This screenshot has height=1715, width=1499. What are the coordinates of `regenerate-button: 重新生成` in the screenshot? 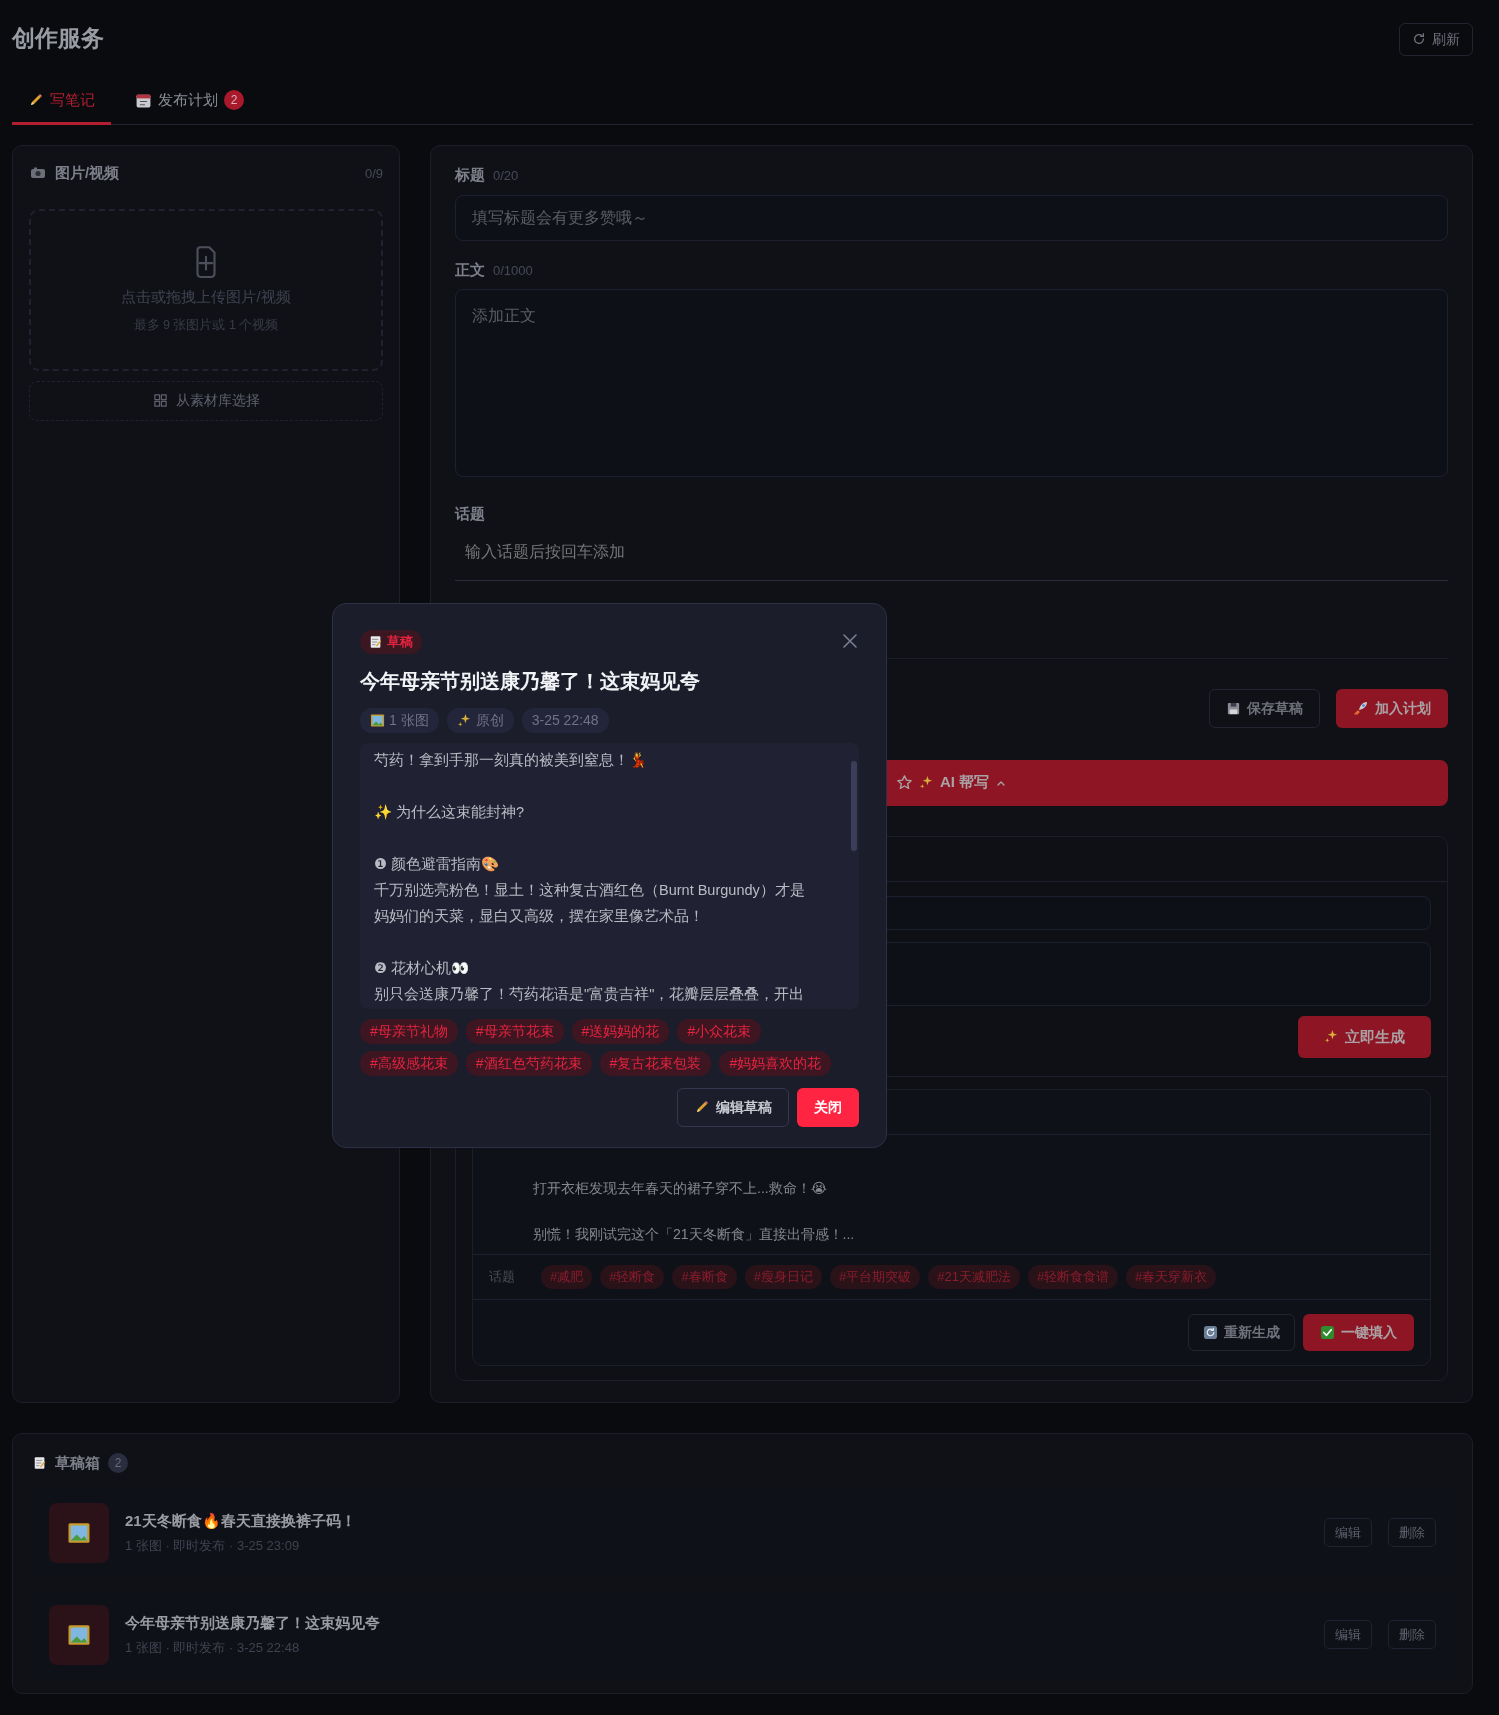 It's located at (1241, 1332).